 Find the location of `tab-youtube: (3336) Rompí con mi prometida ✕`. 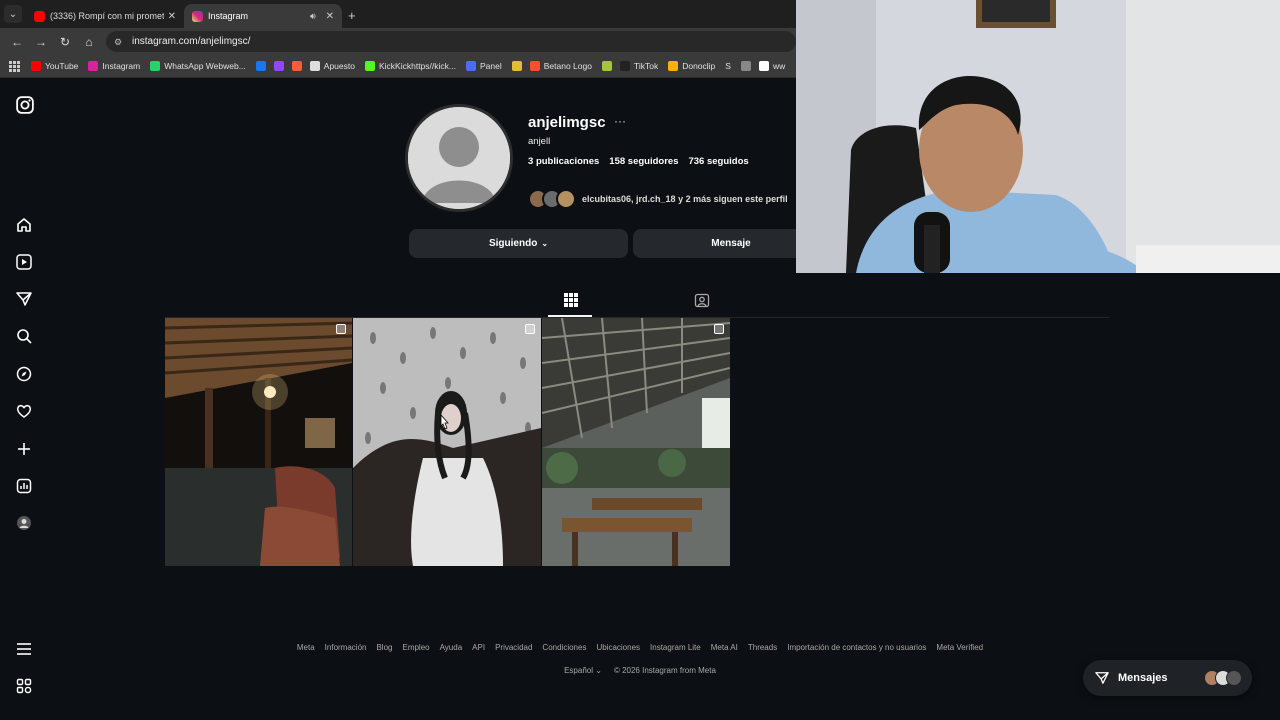

tab-youtube: (3336) Rompí con mi prometida ✕ is located at coordinates (105, 16).